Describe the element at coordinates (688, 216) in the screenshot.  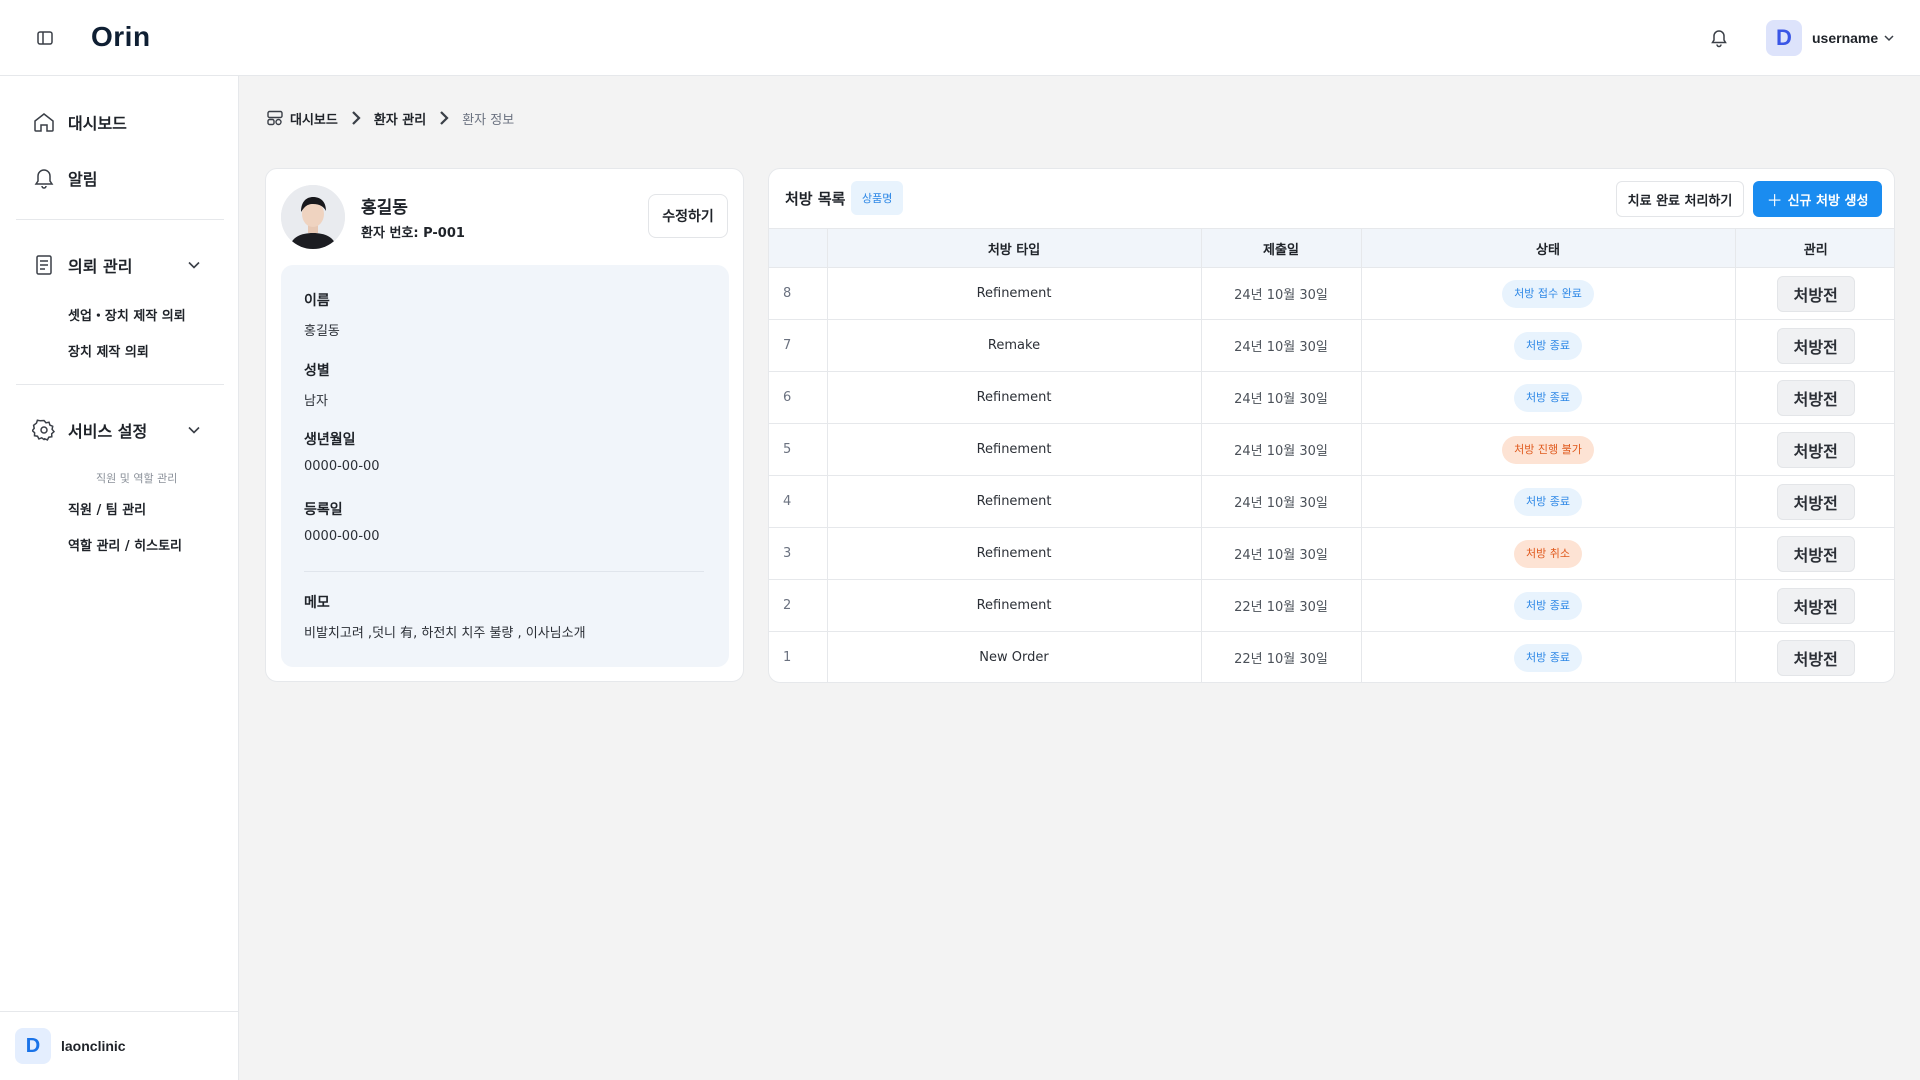
I see `edit-button: 수정하기` at that location.